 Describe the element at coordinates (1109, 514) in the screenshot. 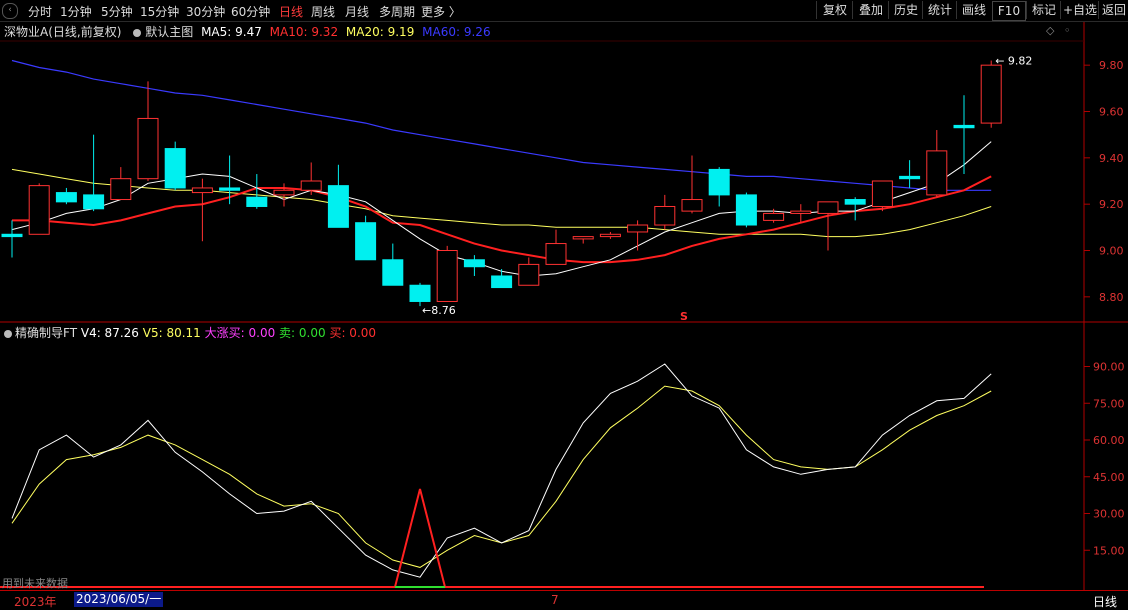

I see `indicator-tick-label: 30.00` at that location.